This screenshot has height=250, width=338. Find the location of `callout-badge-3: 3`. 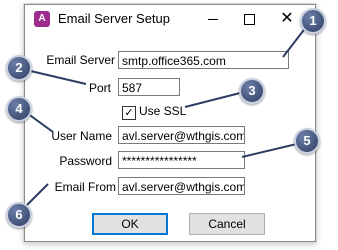

callout-badge-3: 3 is located at coordinates (252, 91).